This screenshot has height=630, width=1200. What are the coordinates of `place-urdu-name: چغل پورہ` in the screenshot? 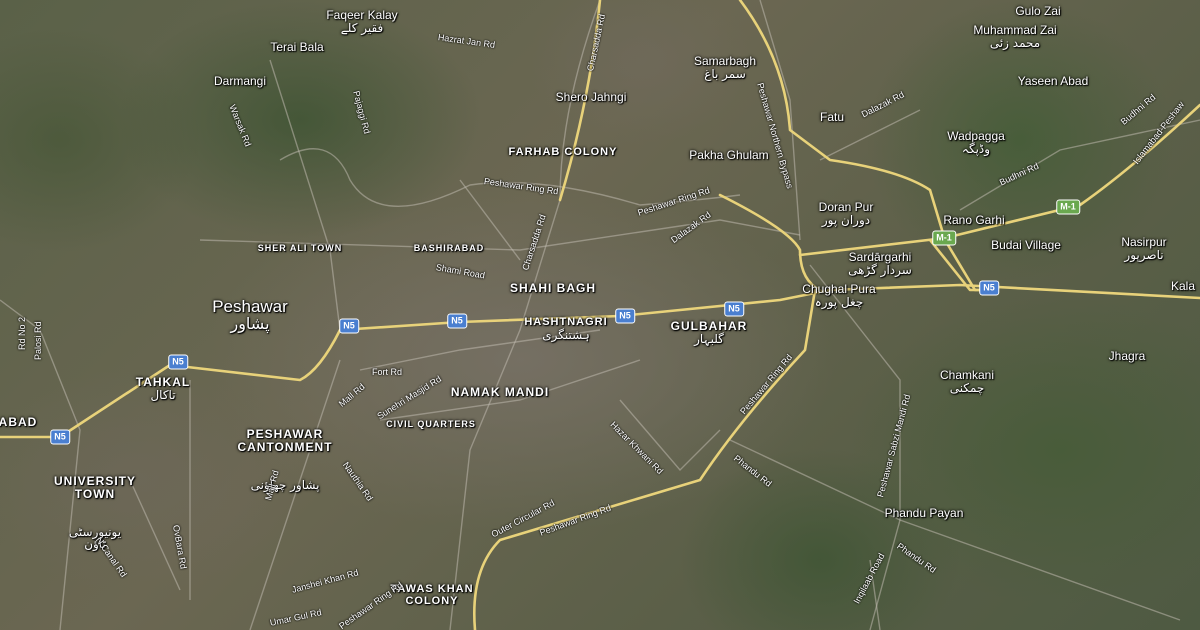 It's located at (839, 301).